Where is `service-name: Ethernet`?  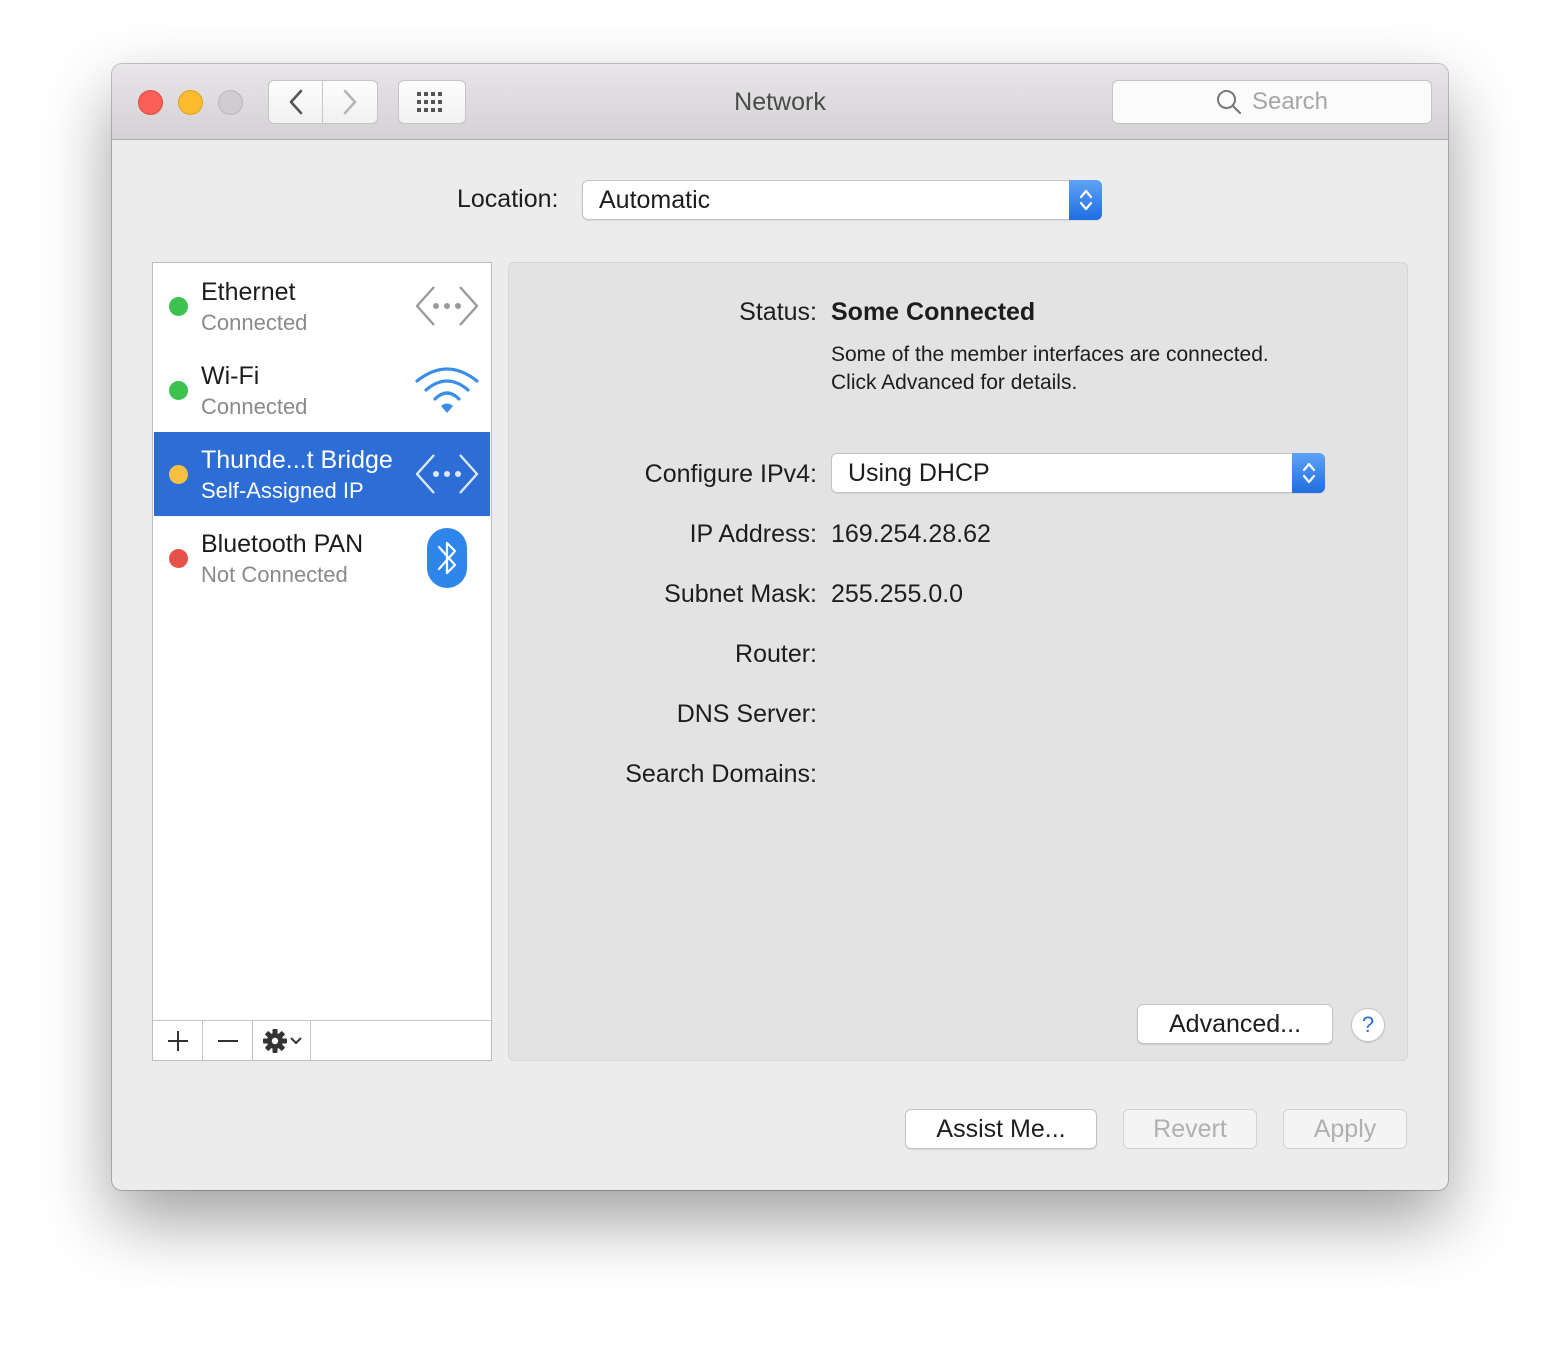
service-name: Ethernet is located at coordinates (248, 292).